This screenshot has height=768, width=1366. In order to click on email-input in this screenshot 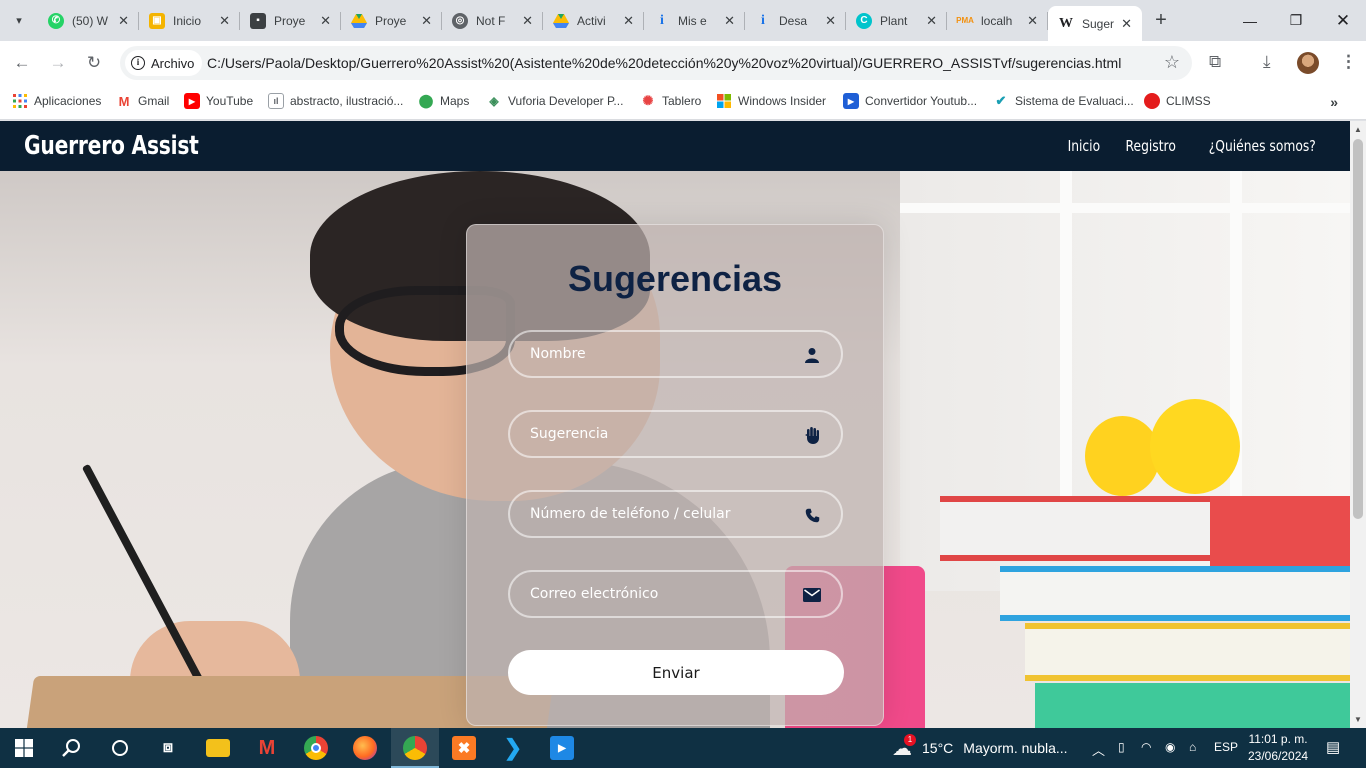, I will do `click(675, 594)`.